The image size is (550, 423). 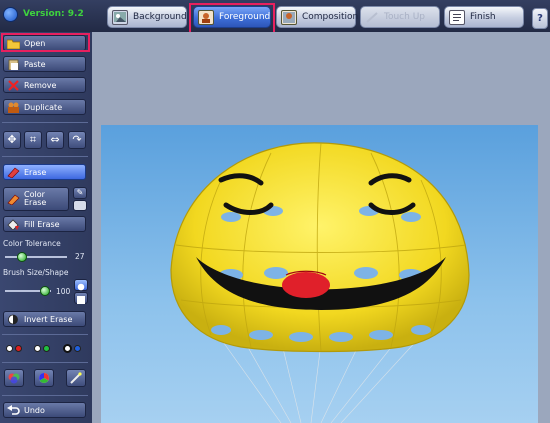 I want to click on fill-erase-button: Fill Erase, so click(x=44, y=224).